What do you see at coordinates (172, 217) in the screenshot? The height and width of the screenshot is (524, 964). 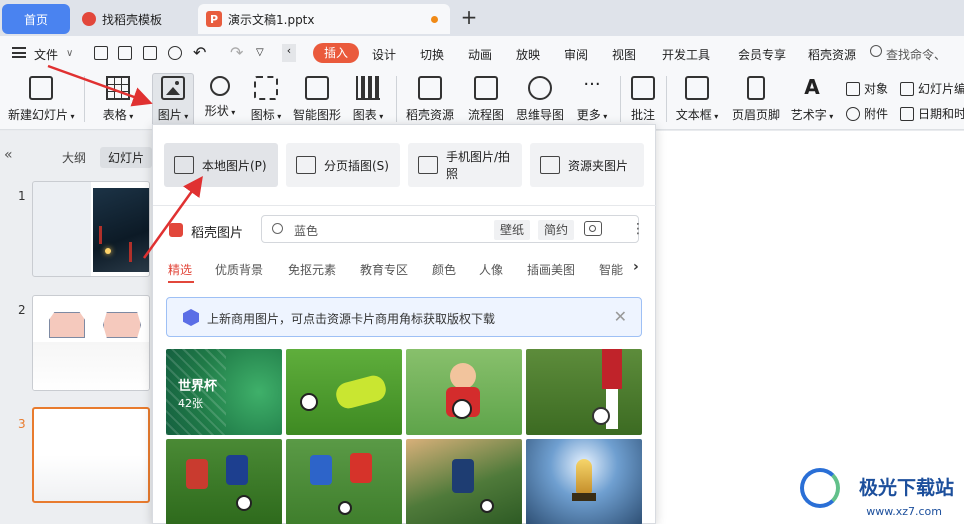 I see `arrow-to-local-picture-icon` at bounding box center [172, 217].